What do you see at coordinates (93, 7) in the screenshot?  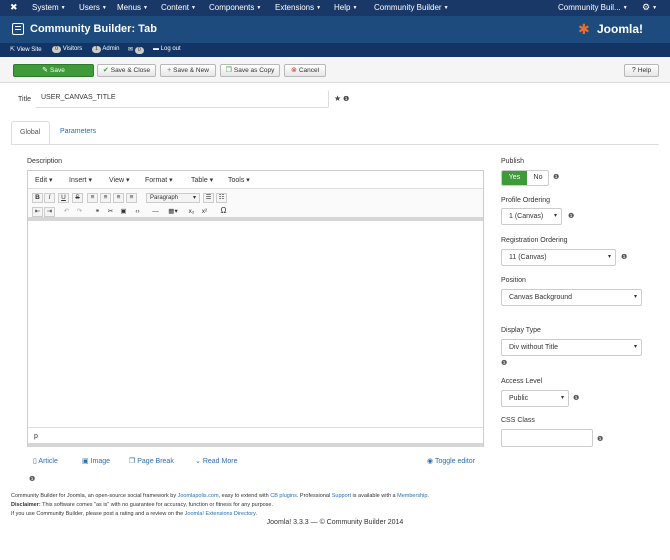 I see `menu-users: Users ▼` at bounding box center [93, 7].